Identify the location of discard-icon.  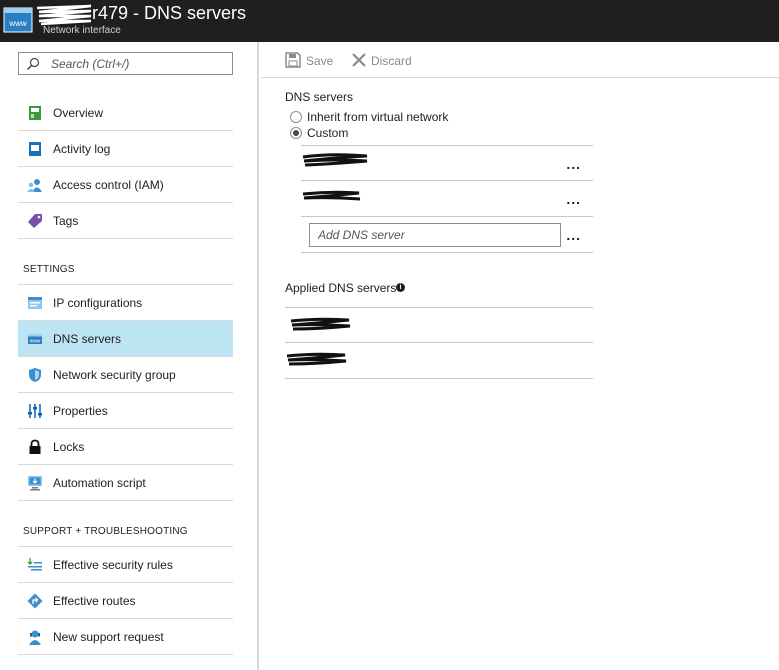
(359, 60).